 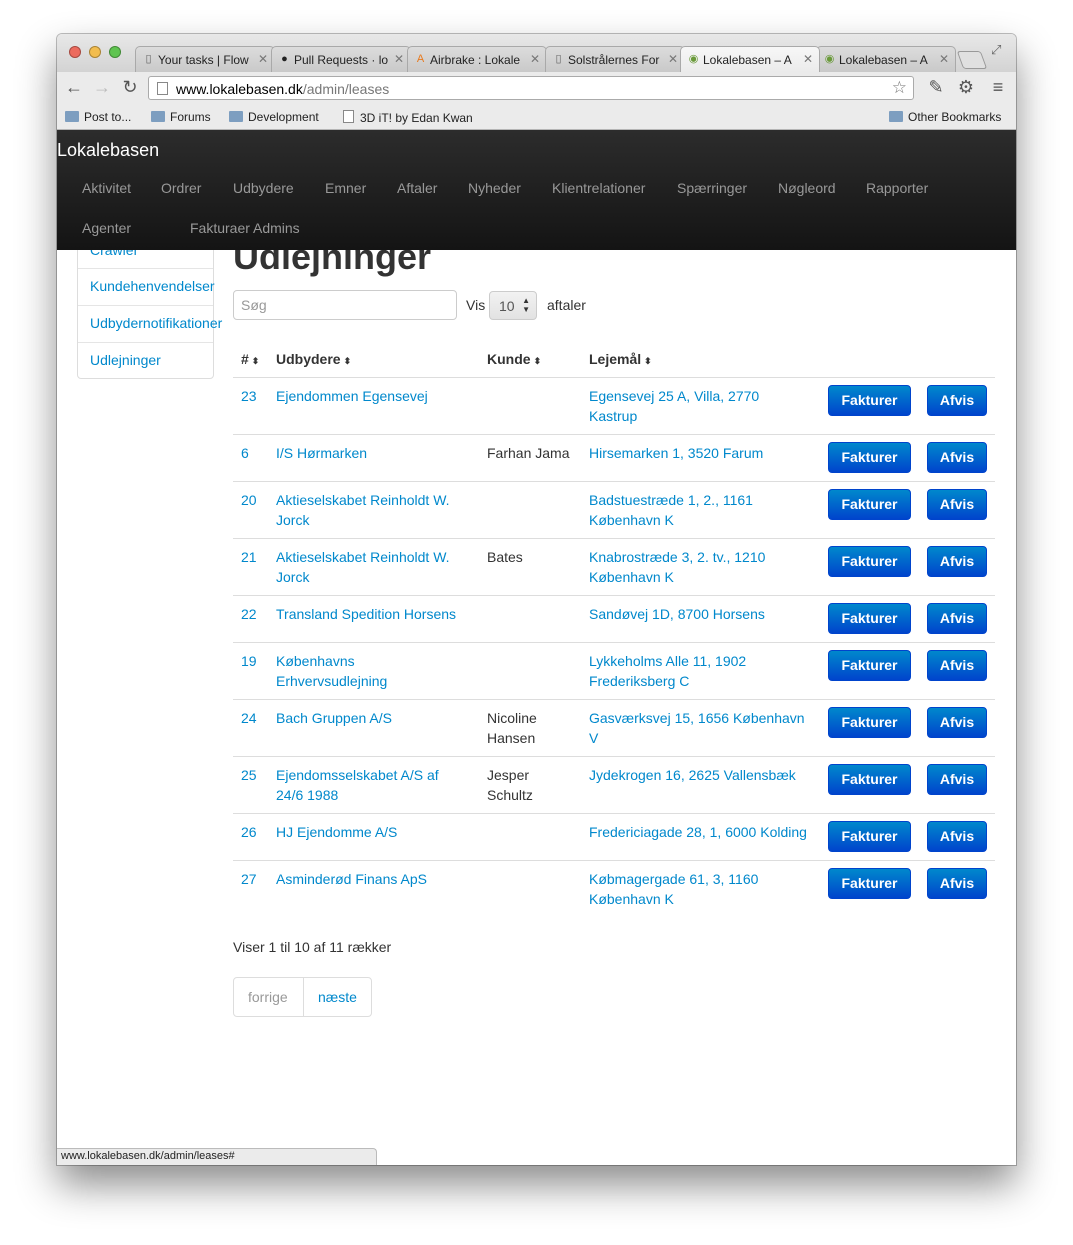 What do you see at coordinates (75, 52) in the screenshot?
I see `close-window-button` at bounding box center [75, 52].